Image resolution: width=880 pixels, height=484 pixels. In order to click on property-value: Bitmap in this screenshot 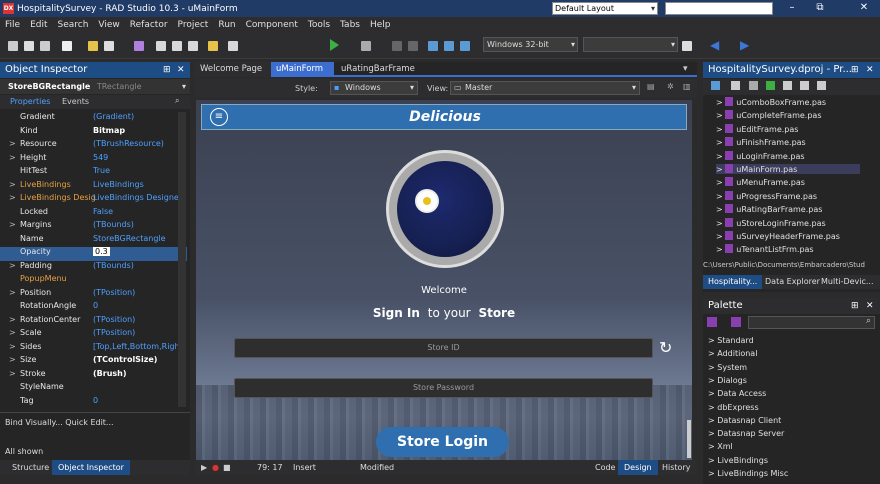, I will do `click(109, 130)`.